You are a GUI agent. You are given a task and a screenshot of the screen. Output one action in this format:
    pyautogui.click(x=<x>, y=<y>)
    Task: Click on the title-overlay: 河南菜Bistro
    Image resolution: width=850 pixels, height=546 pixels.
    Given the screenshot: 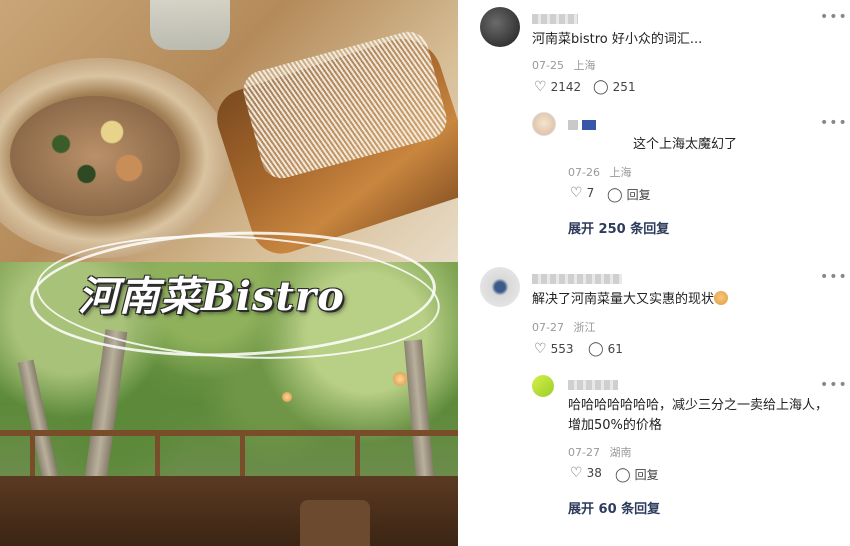 What is the action you would take?
    pyautogui.click(x=235, y=296)
    